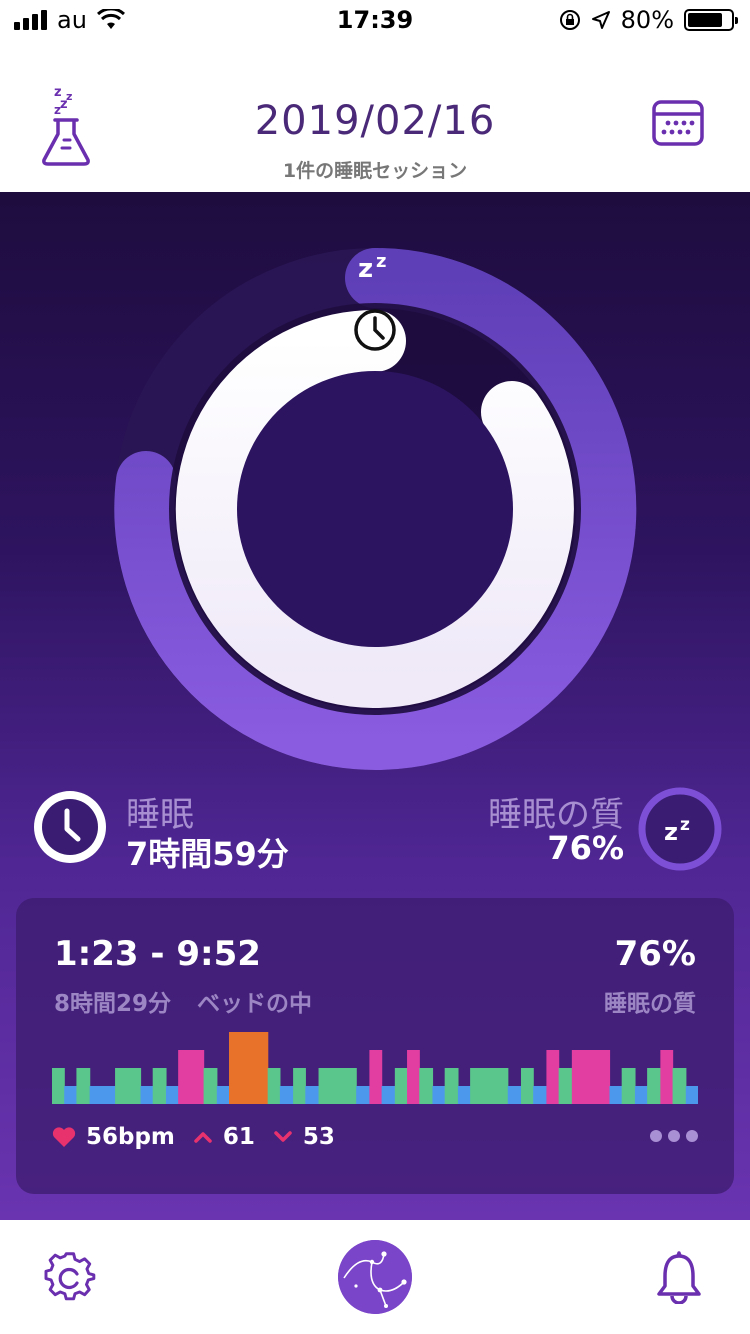  Describe the element at coordinates (318, 1137) in the screenshot. I see `heart-rate-min: 53` at that location.